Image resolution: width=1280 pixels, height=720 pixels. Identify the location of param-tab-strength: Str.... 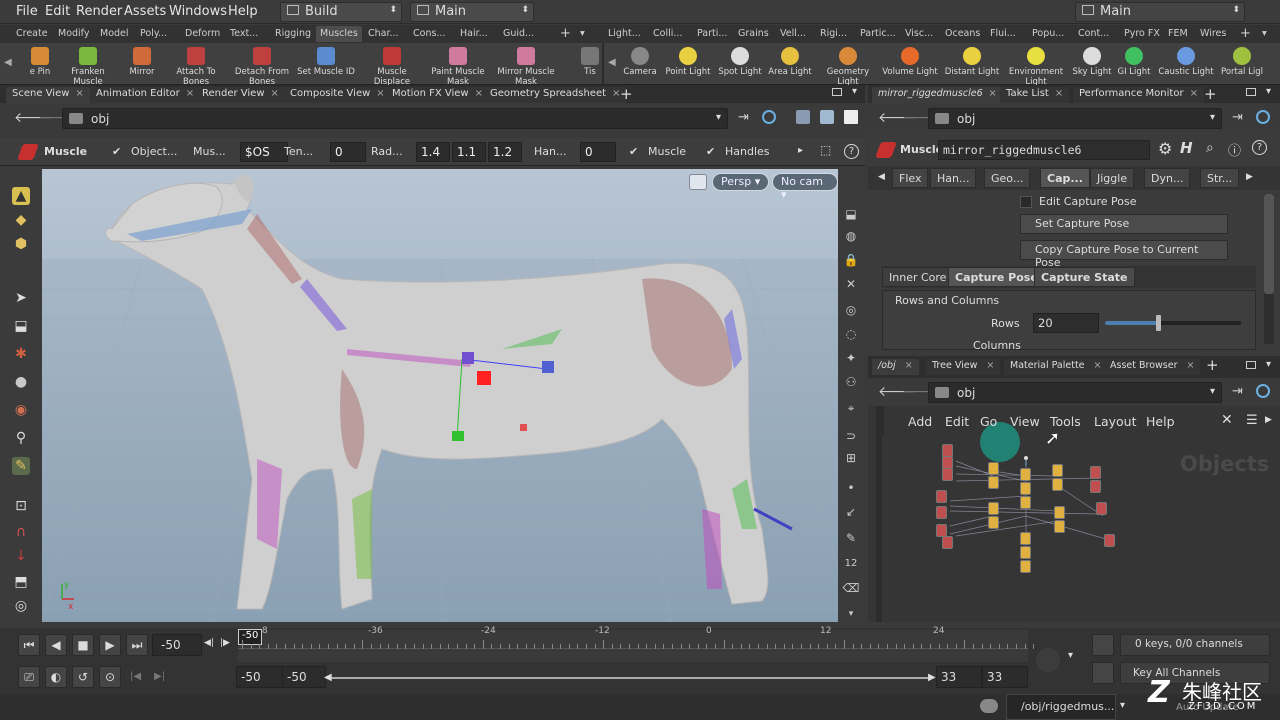
(1220, 178).